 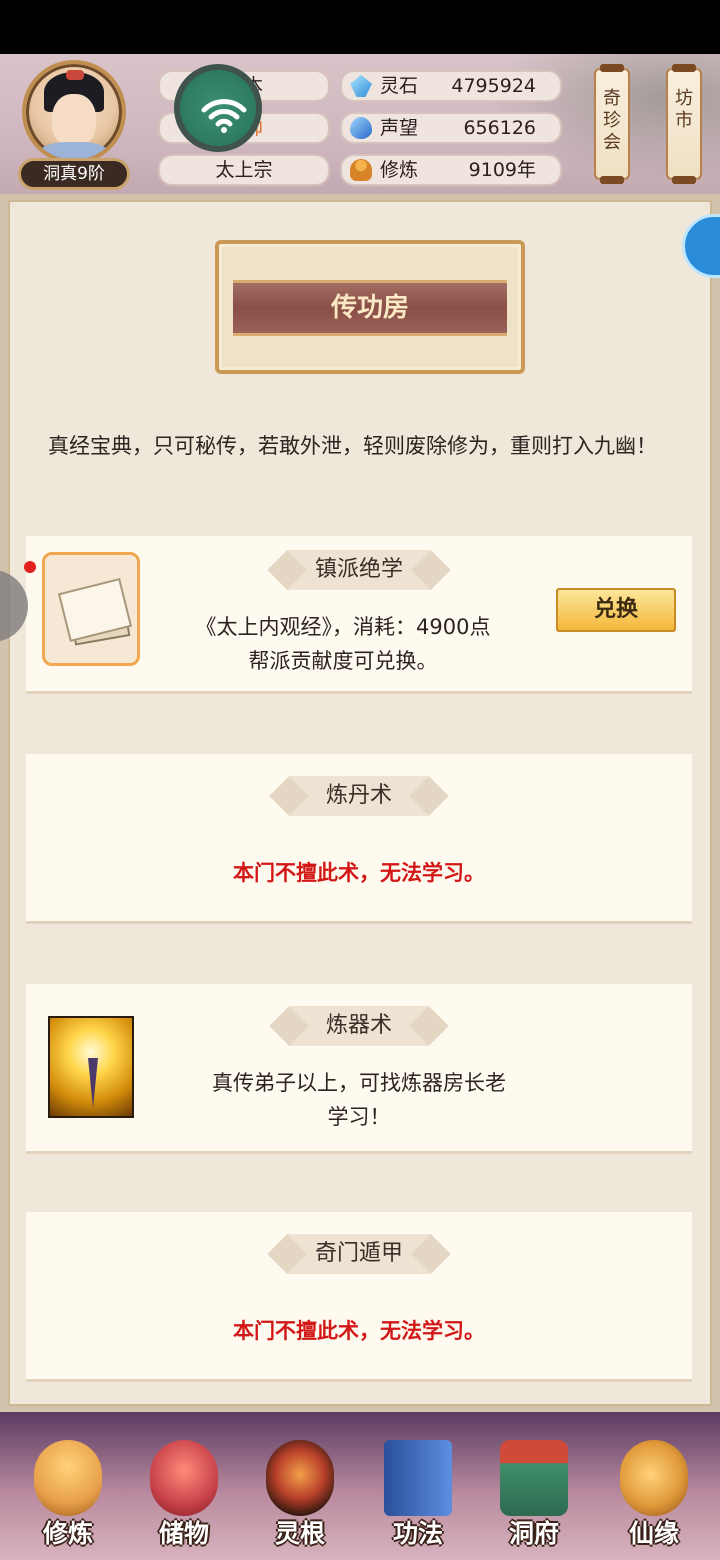 What do you see at coordinates (451, 128) in the screenshot?
I see `resource-prestige: 声望 656126` at bounding box center [451, 128].